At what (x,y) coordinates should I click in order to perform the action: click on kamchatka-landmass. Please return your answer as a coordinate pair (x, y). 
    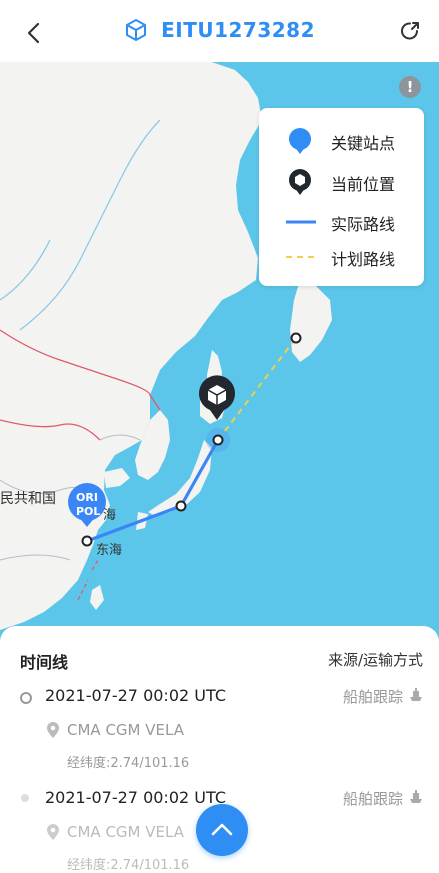
    Looking at the image, I should click on (311, 321).